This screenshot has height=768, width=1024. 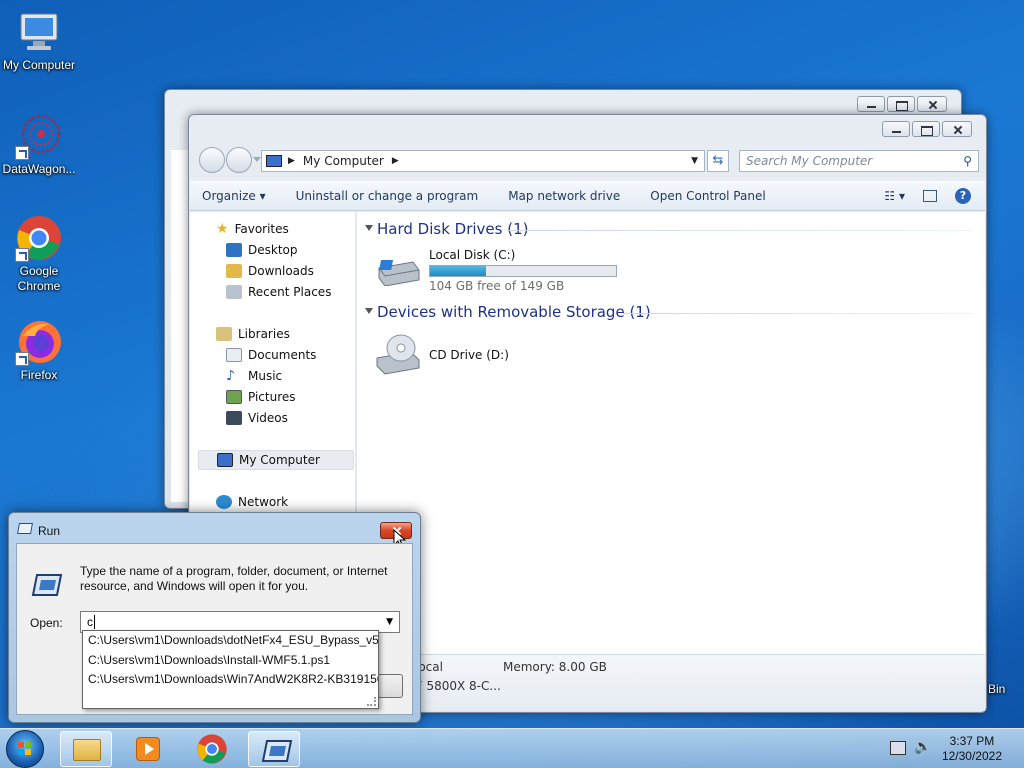 I want to click on desktop-icon-label: Firefox, so click(x=39, y=375).